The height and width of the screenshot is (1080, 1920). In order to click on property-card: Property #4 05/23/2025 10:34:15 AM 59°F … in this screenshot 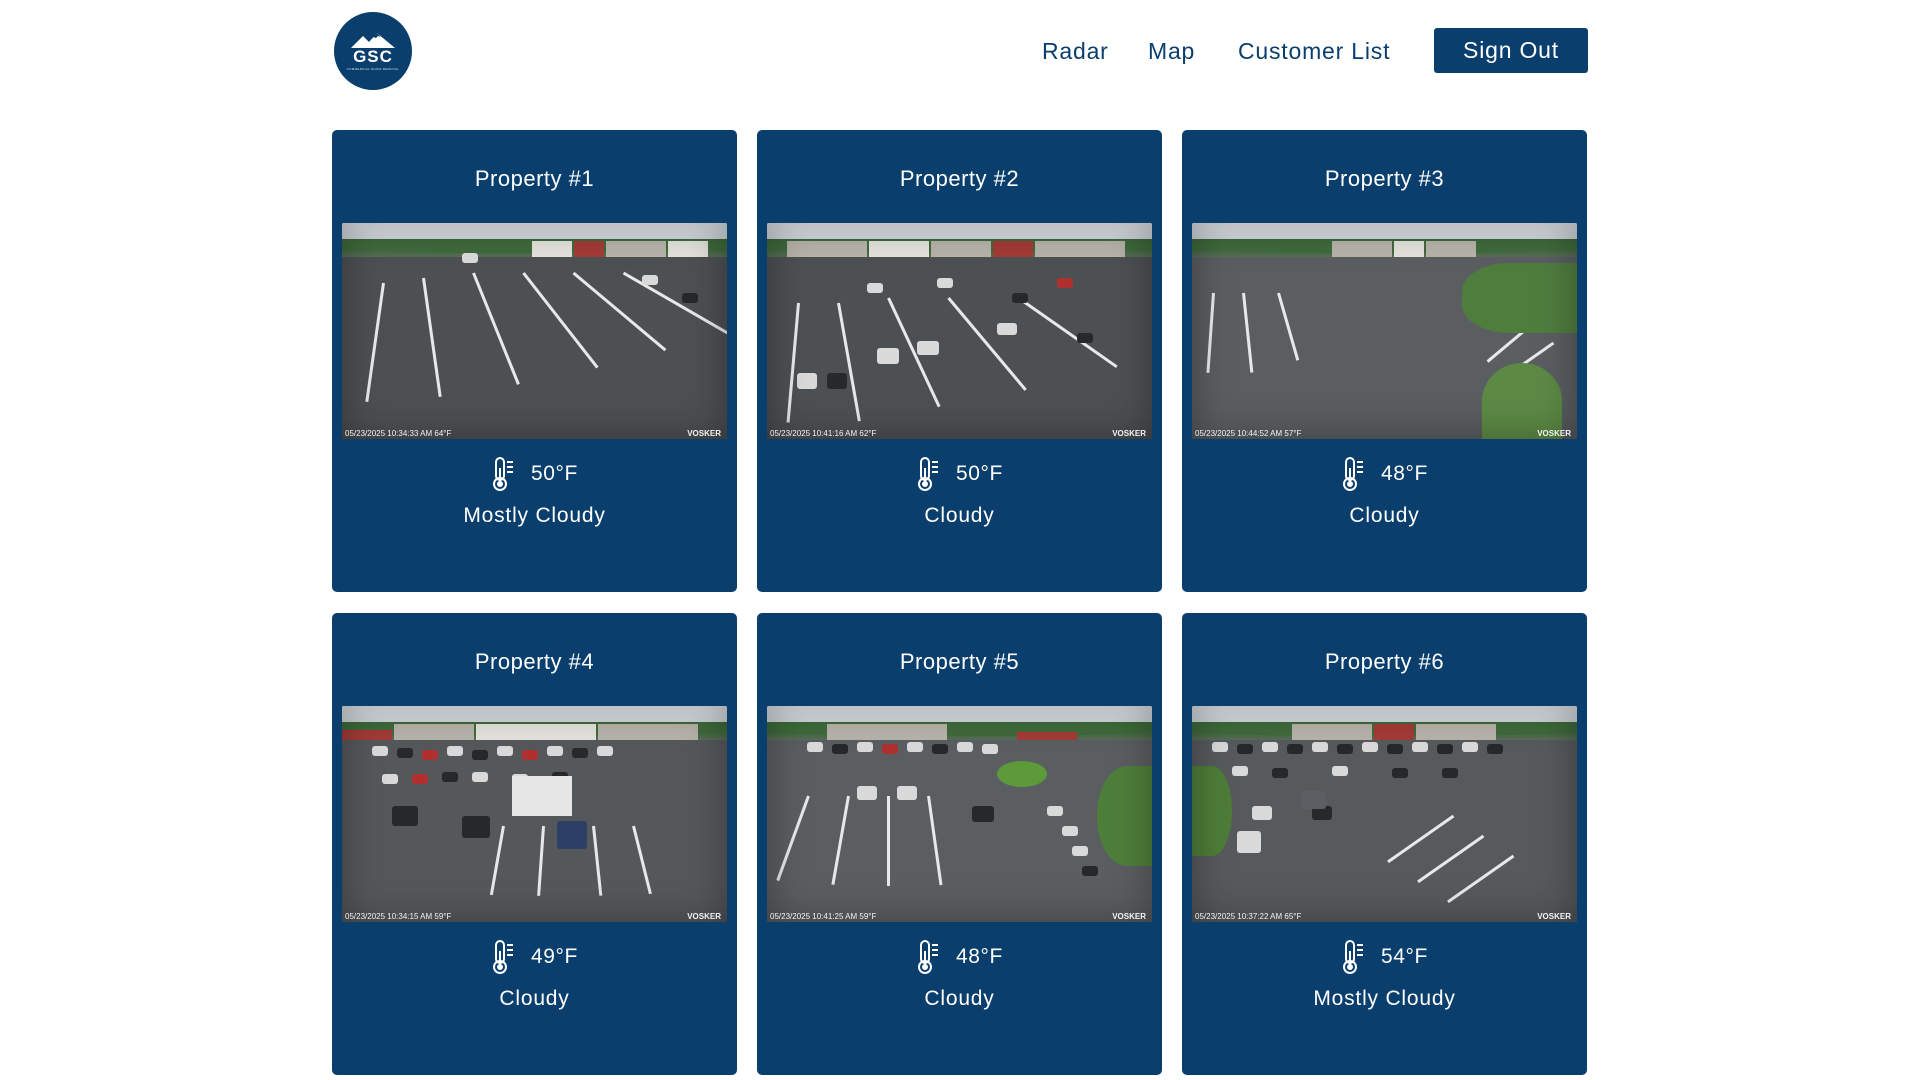, I will do `click(534, 844)`.